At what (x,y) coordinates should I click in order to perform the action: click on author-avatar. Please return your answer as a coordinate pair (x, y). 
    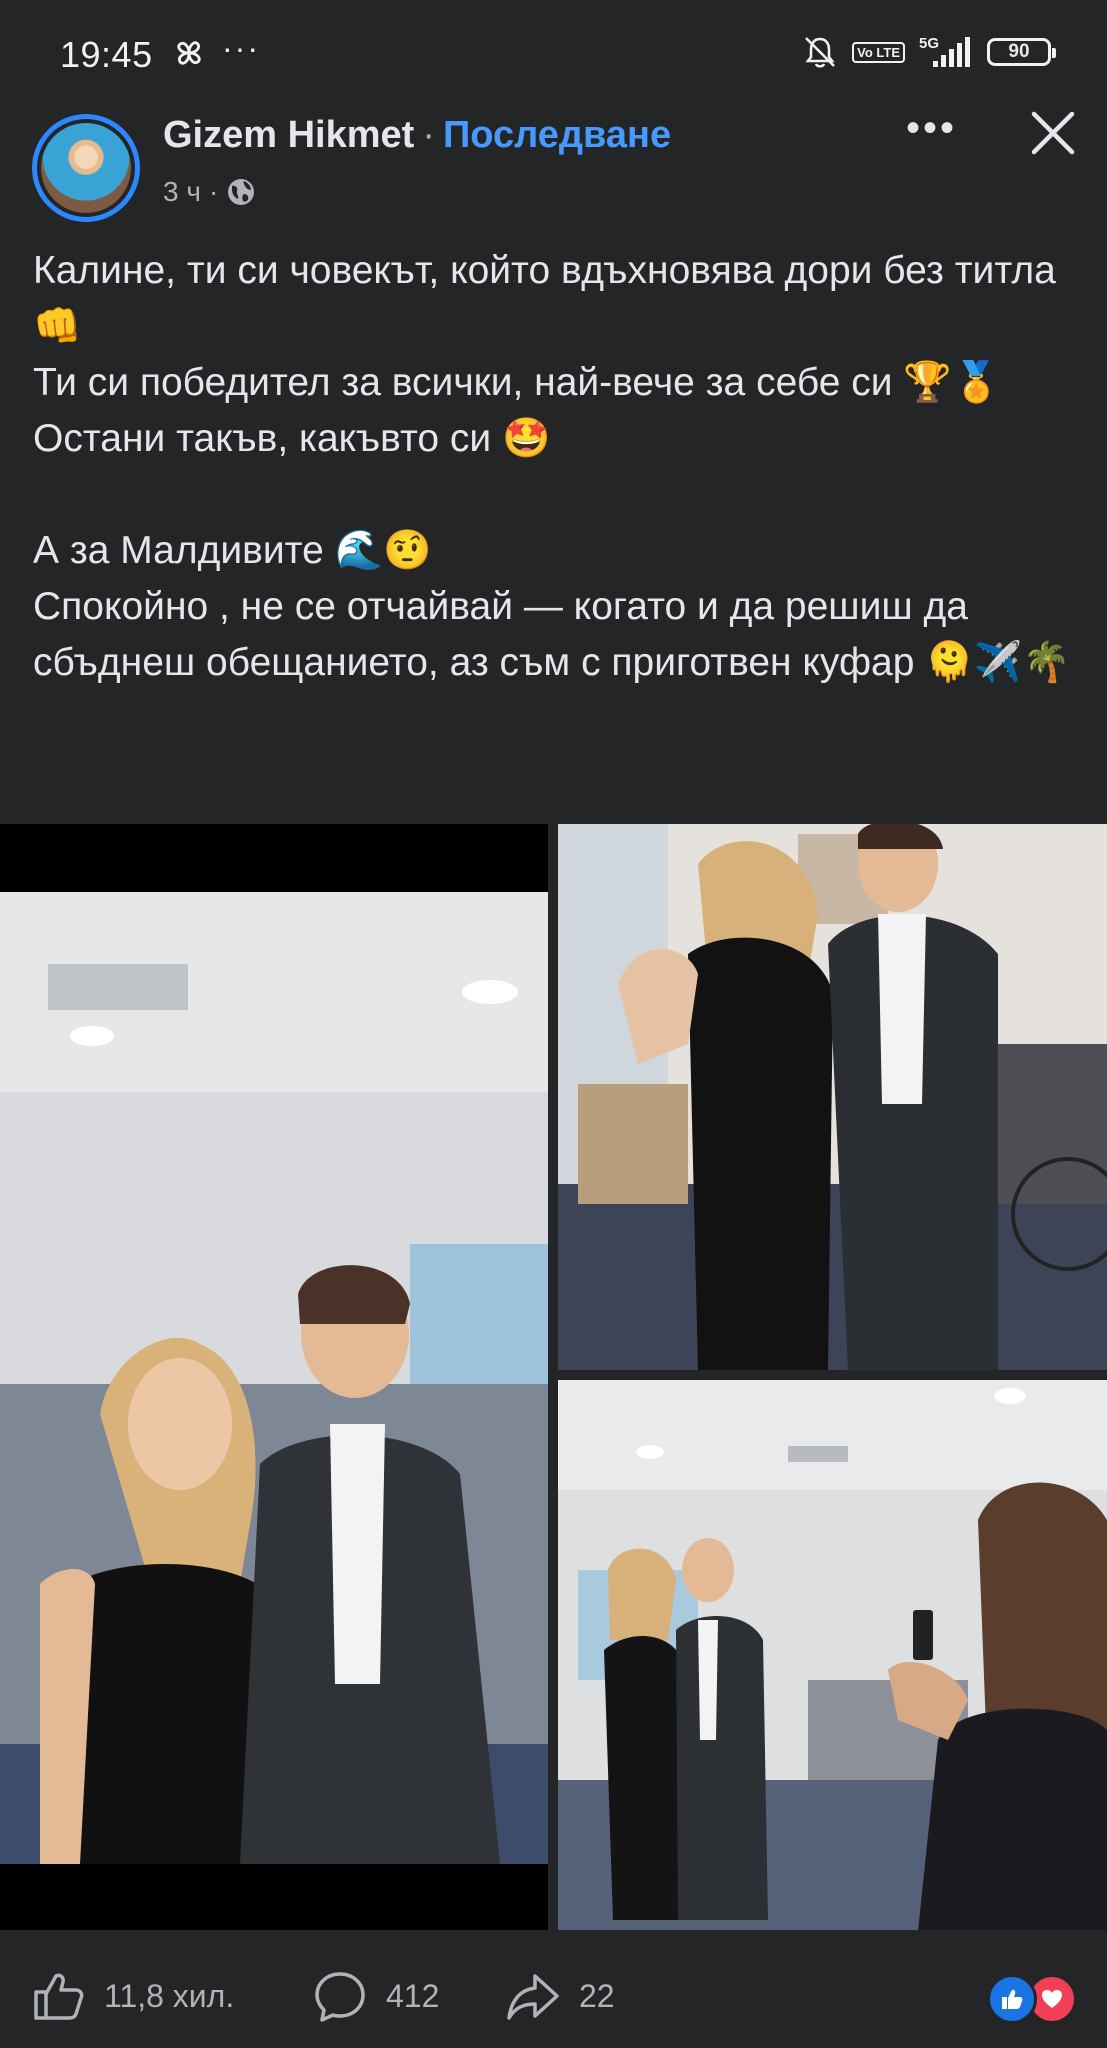
    Looking at the image, I should click on (86, 168).